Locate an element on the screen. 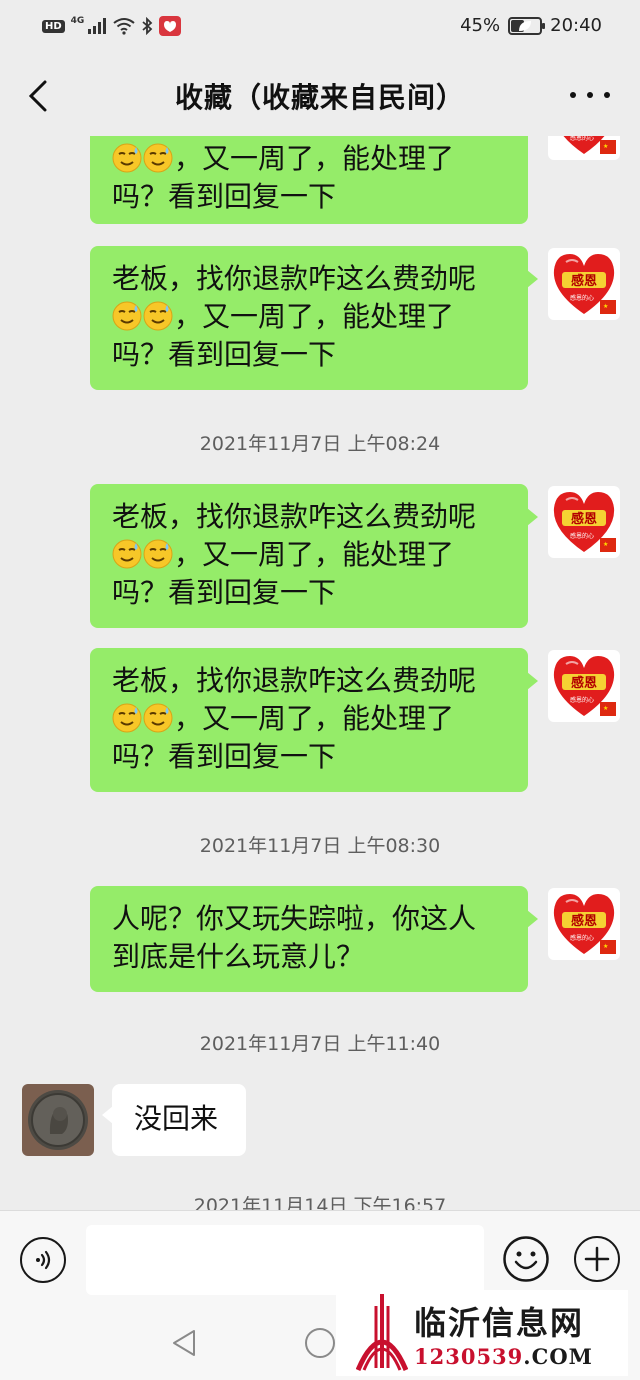  self-avatar: 感恩感恩的心★ is located at coordinates (584, 148).